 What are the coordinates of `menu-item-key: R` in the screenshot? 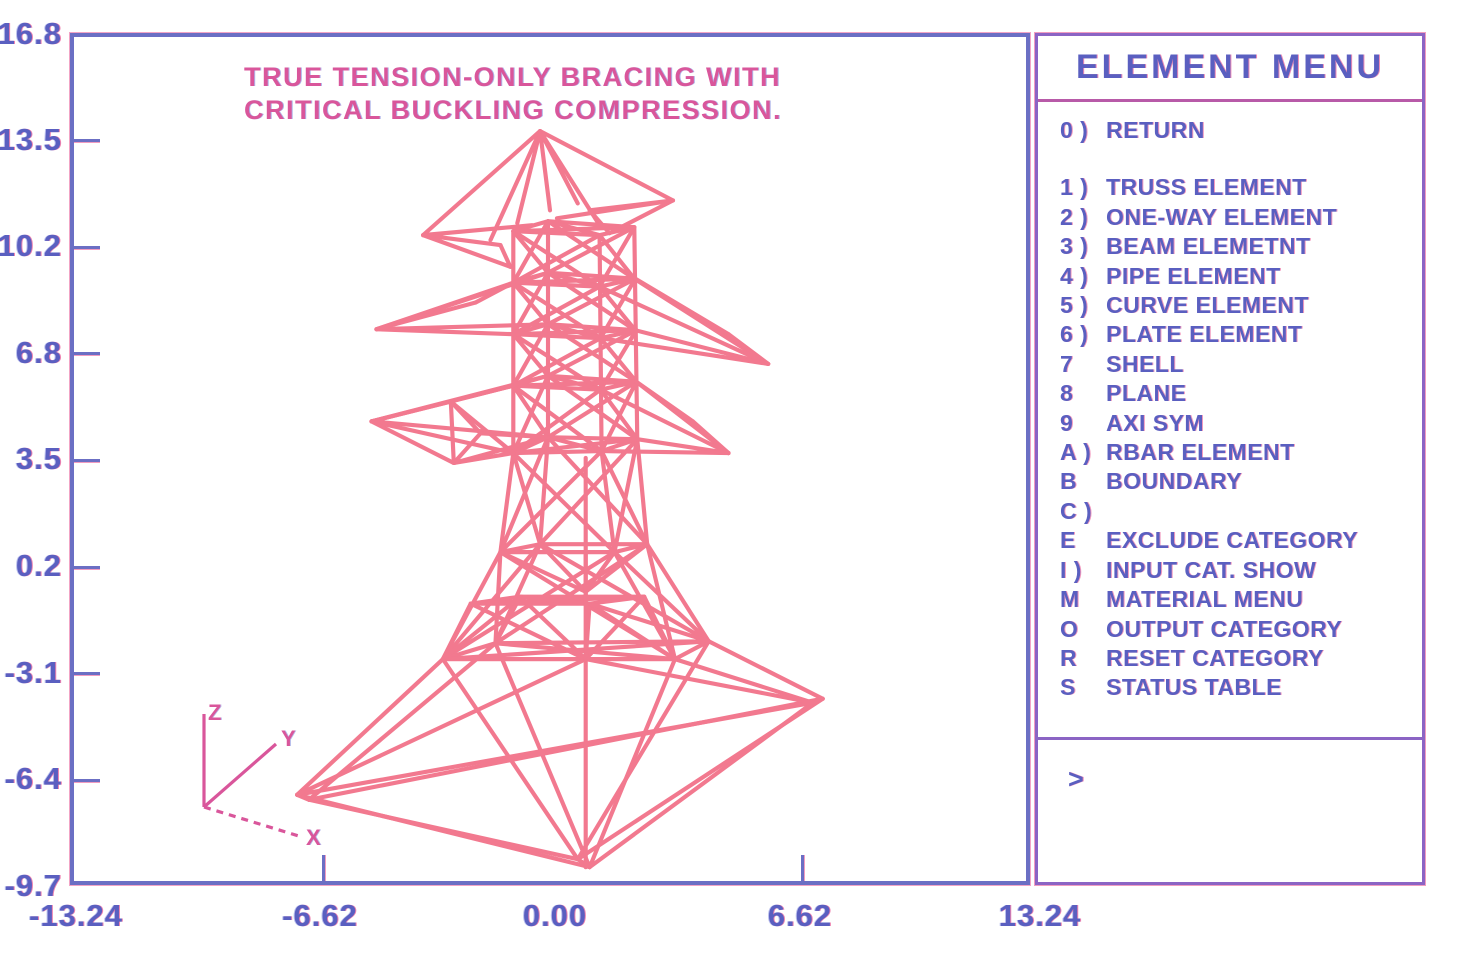 It's located at (1069, 657).